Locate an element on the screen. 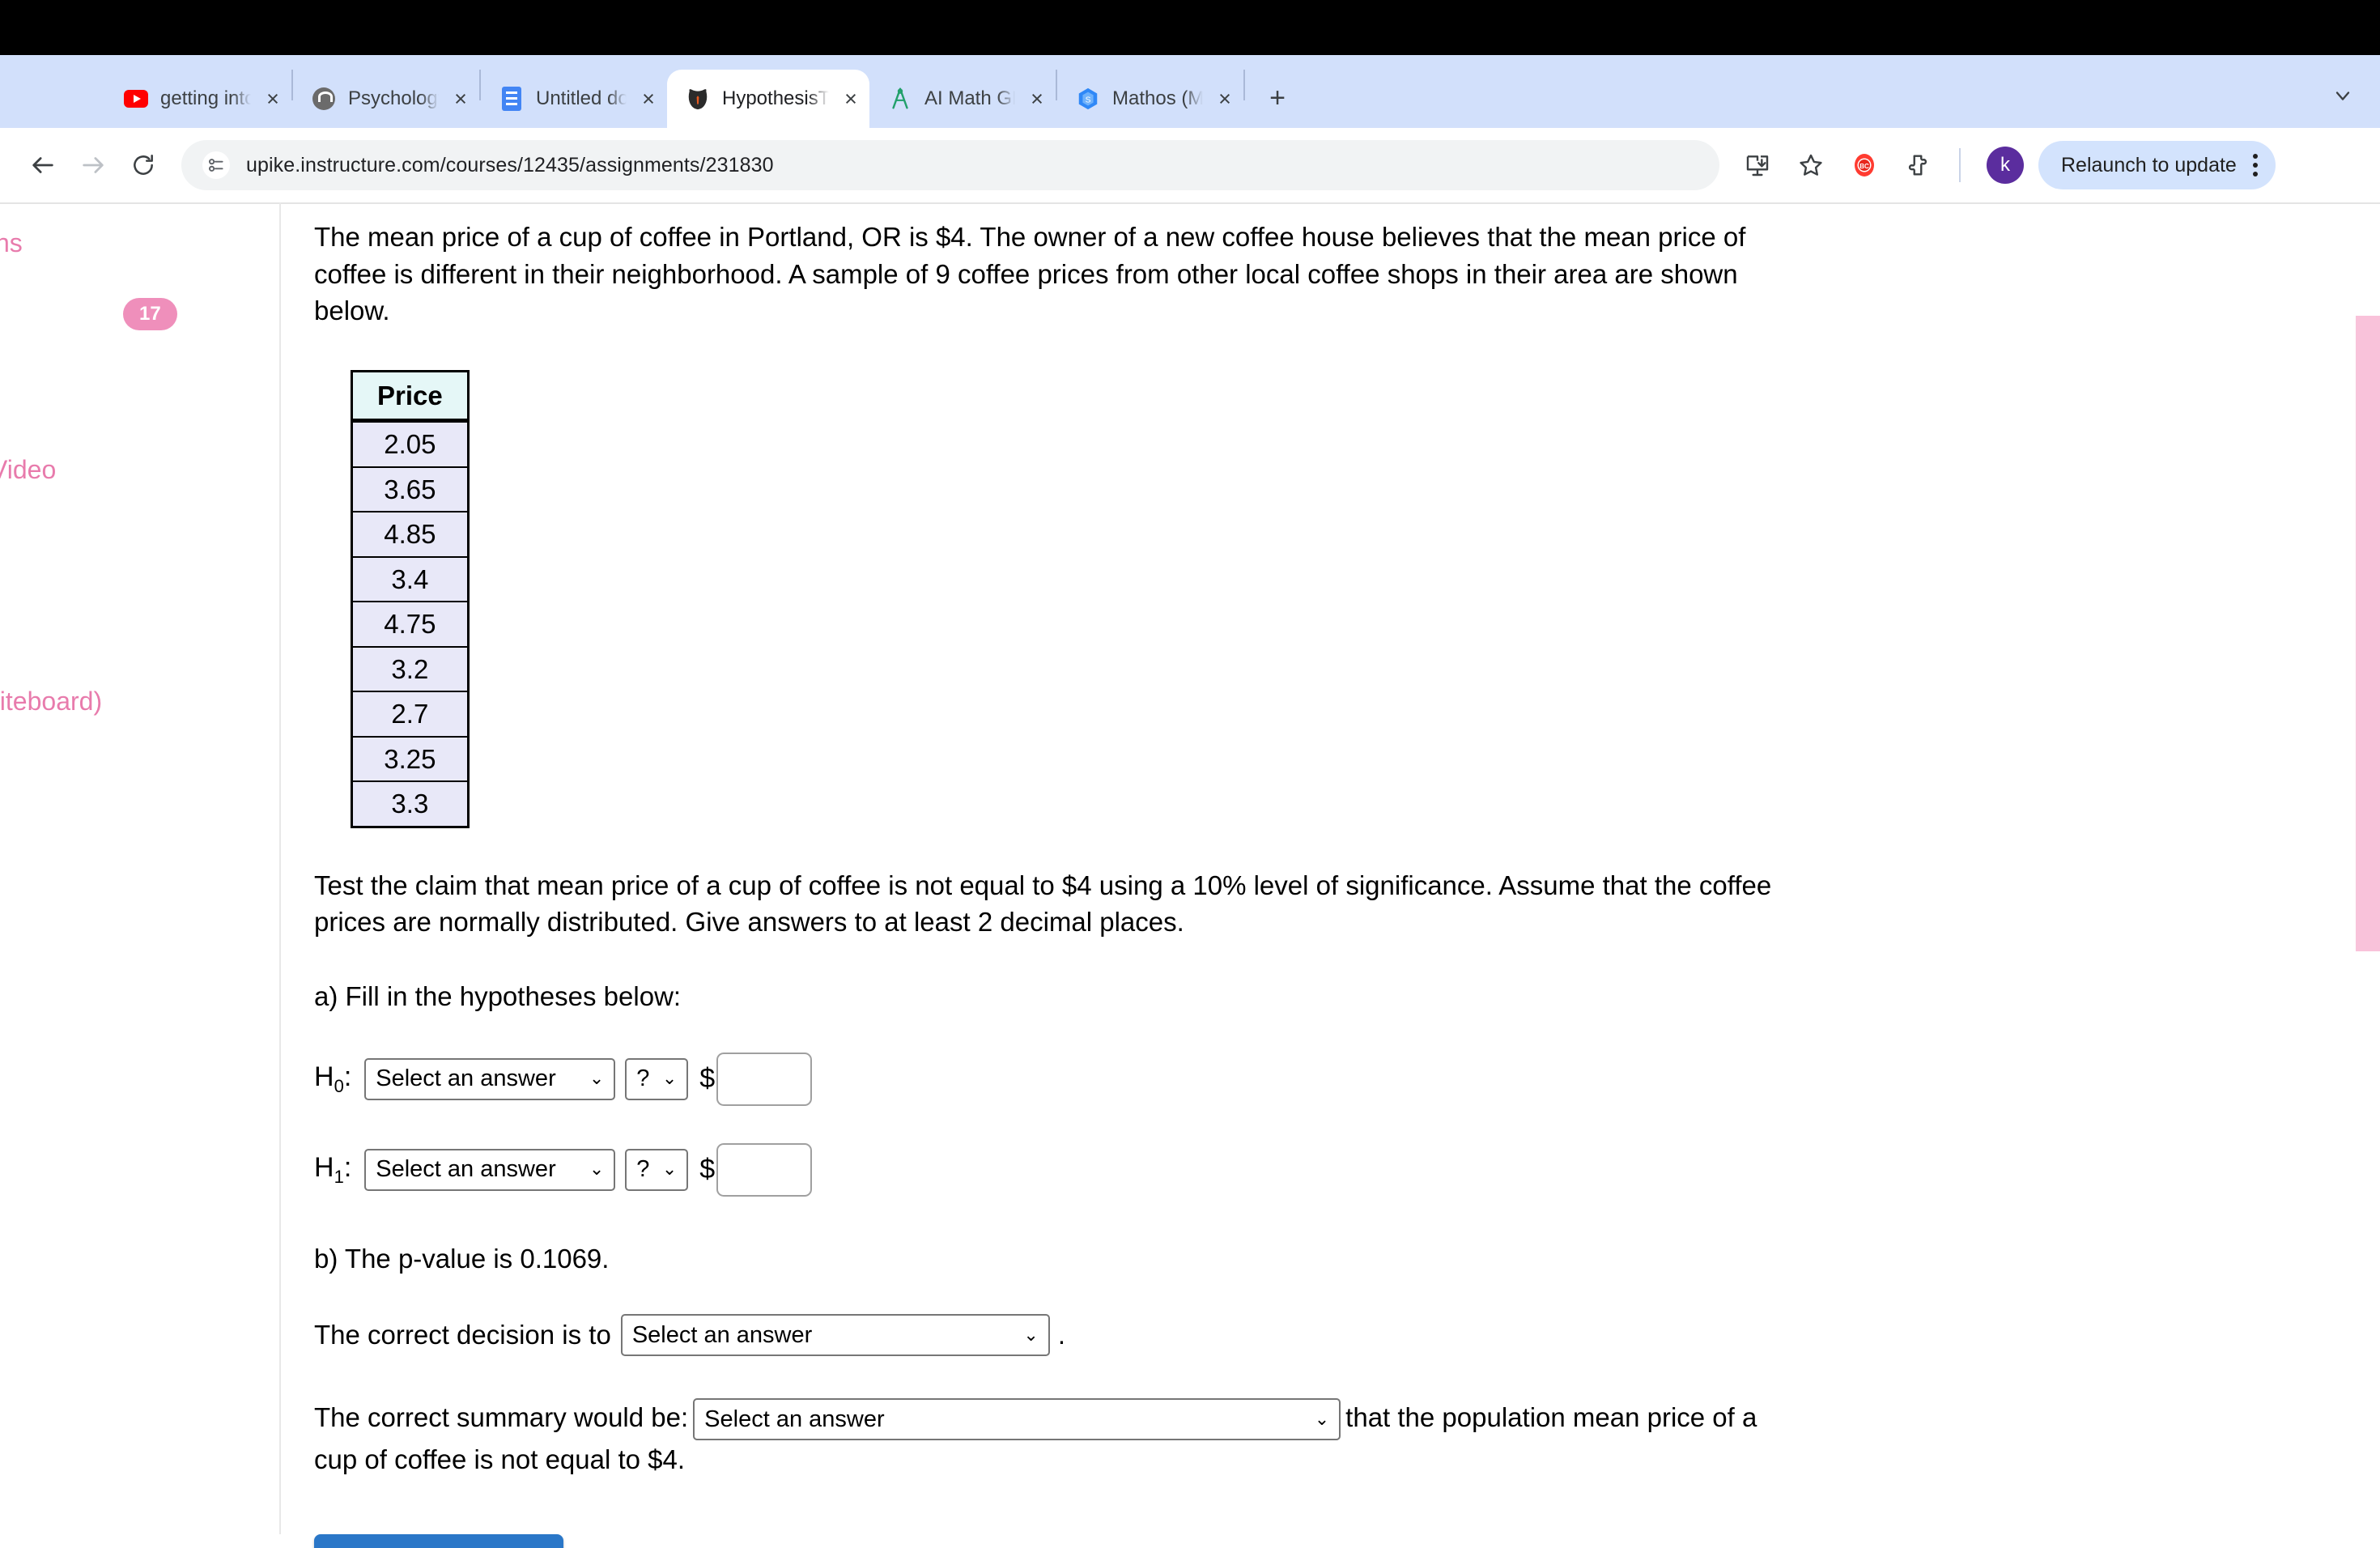  alt-parameter-select-wrap: Select an answer ⌄ is located at coordinates (490, 1170).